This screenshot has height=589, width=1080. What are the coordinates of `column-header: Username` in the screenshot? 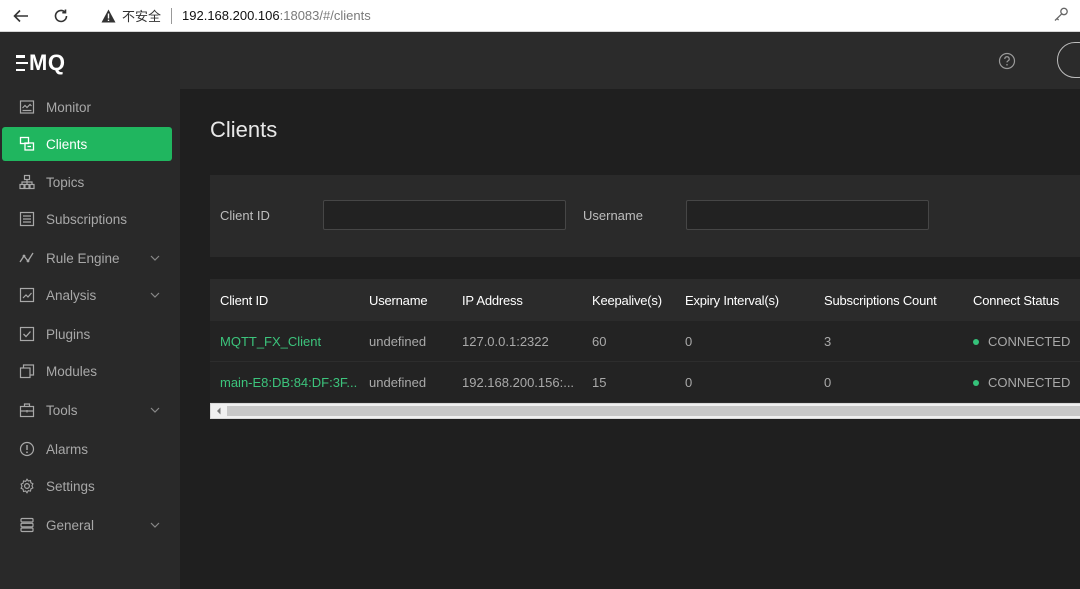 It's located at (398, 300).